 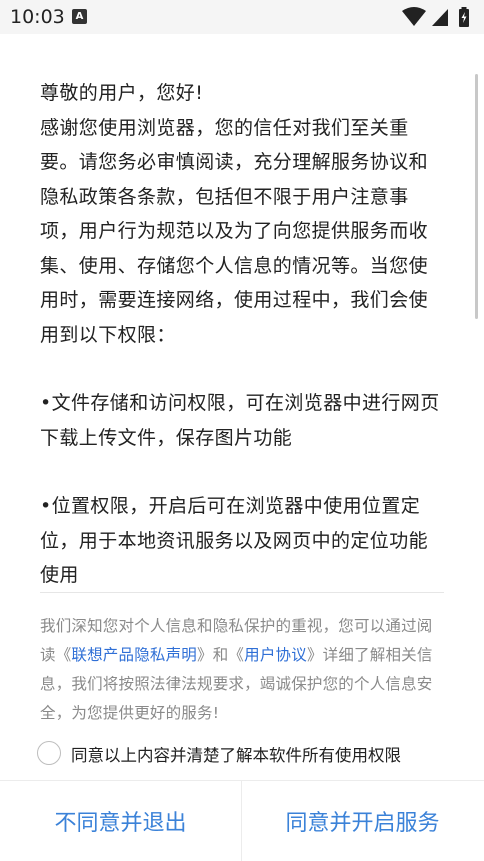 What do you see at coordinates (476, 196) in the screenshot?
I see `scrollbar` at bounding box center [476, 196].